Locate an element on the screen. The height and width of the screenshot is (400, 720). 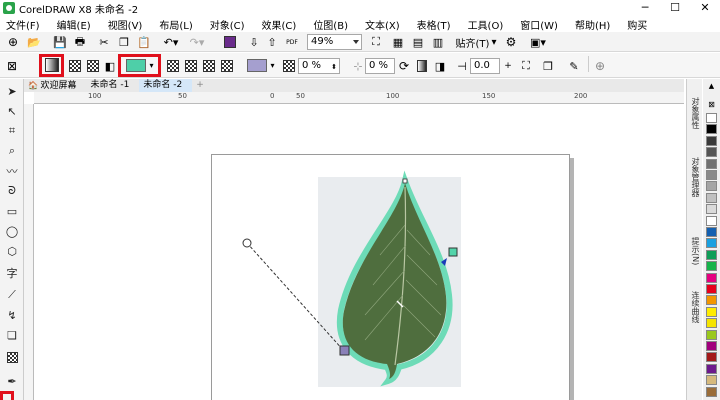
undo-icon: ↶▾ is located at coordinates (171, 42).